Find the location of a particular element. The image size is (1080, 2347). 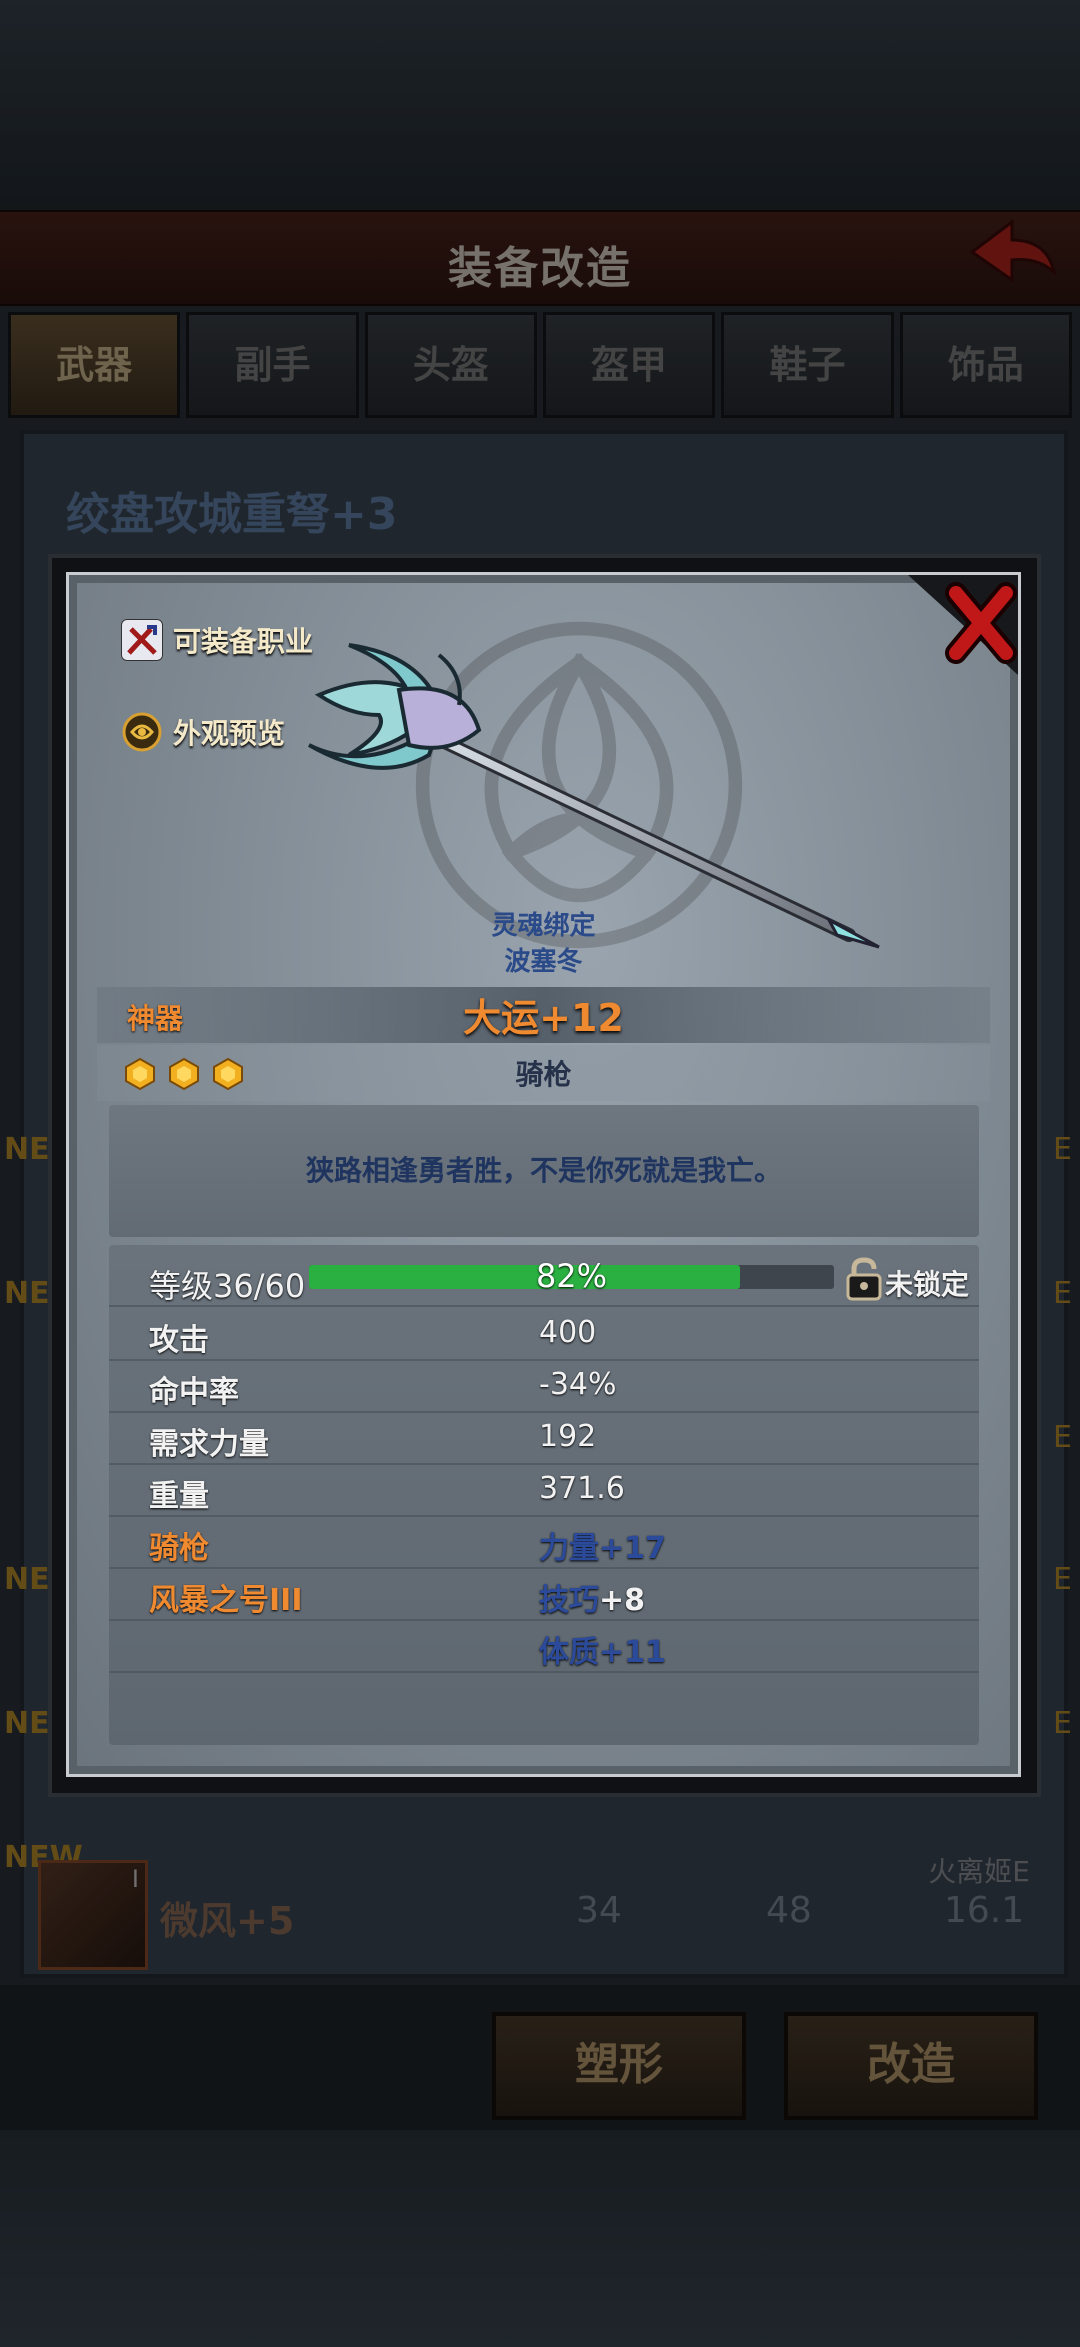

affix-label: 骑枪 is located at coordinates (179, 1548).